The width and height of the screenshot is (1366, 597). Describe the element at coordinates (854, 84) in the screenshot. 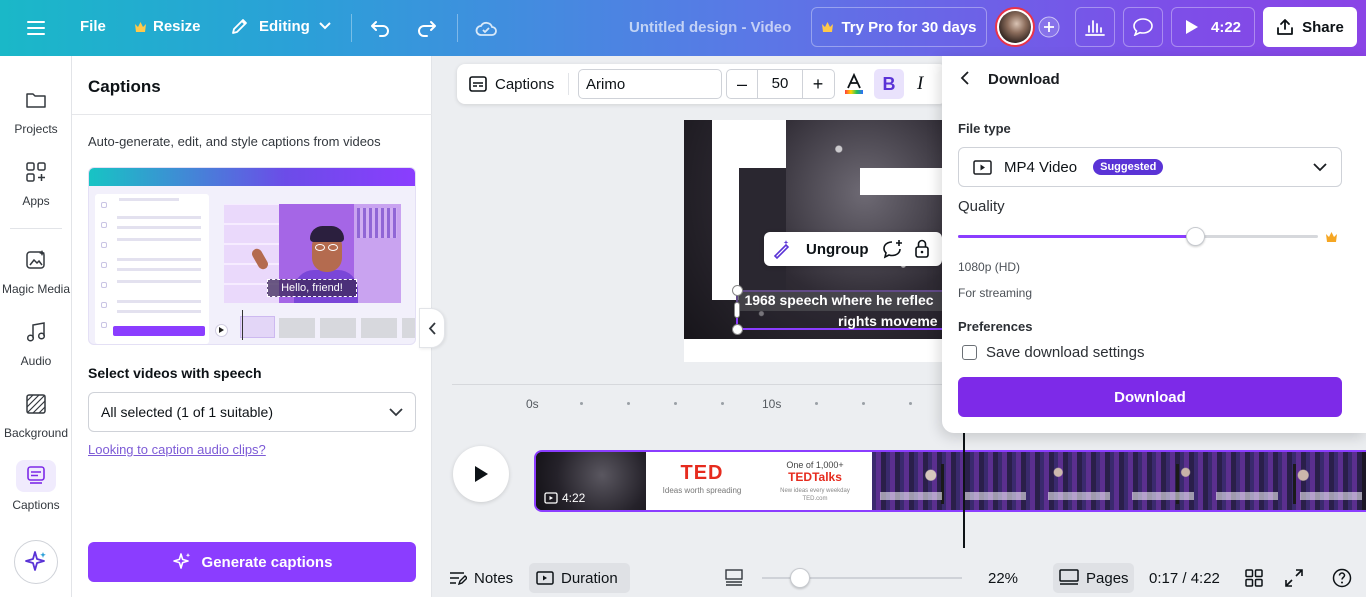

I see `text-color-button` at that location.